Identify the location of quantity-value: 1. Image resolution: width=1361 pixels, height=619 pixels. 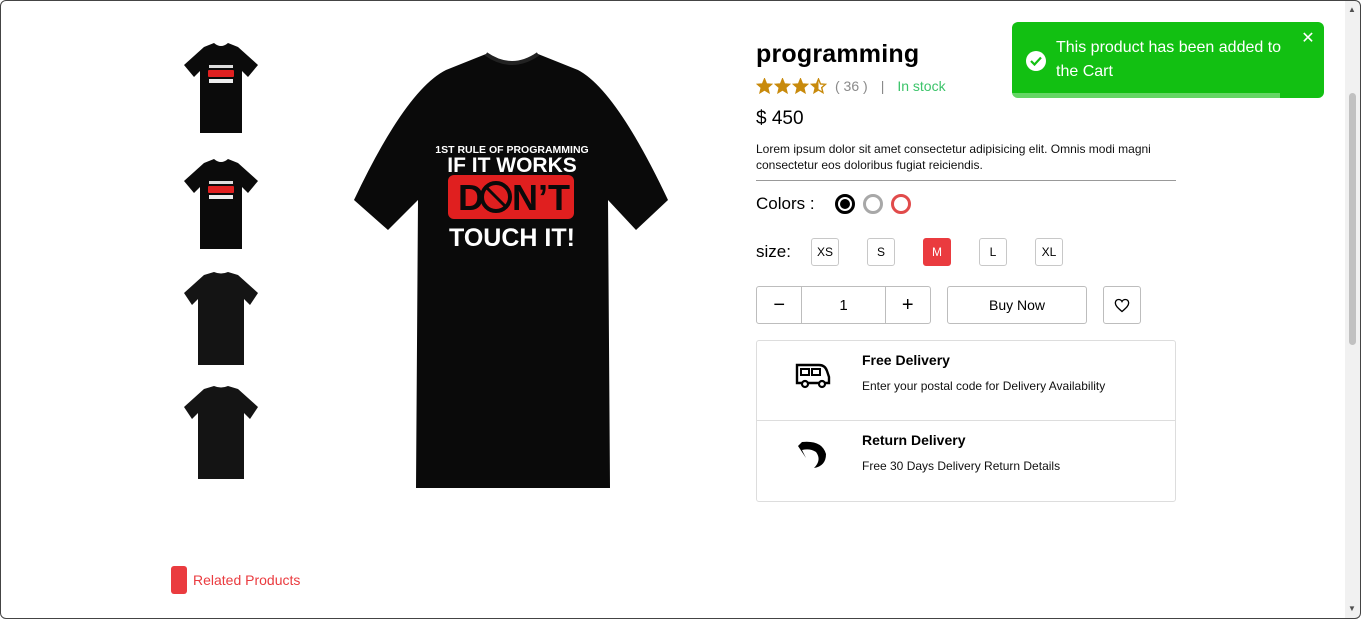
(843, 305).